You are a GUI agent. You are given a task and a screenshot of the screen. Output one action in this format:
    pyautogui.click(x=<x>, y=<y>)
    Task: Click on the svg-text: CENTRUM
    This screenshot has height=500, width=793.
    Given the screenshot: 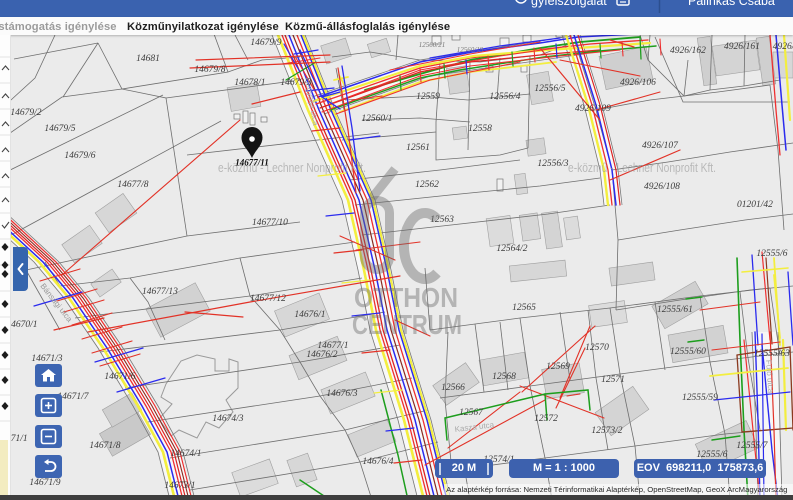 What is the action you would take?
    pyautogui.click(x=407, y=324)
    